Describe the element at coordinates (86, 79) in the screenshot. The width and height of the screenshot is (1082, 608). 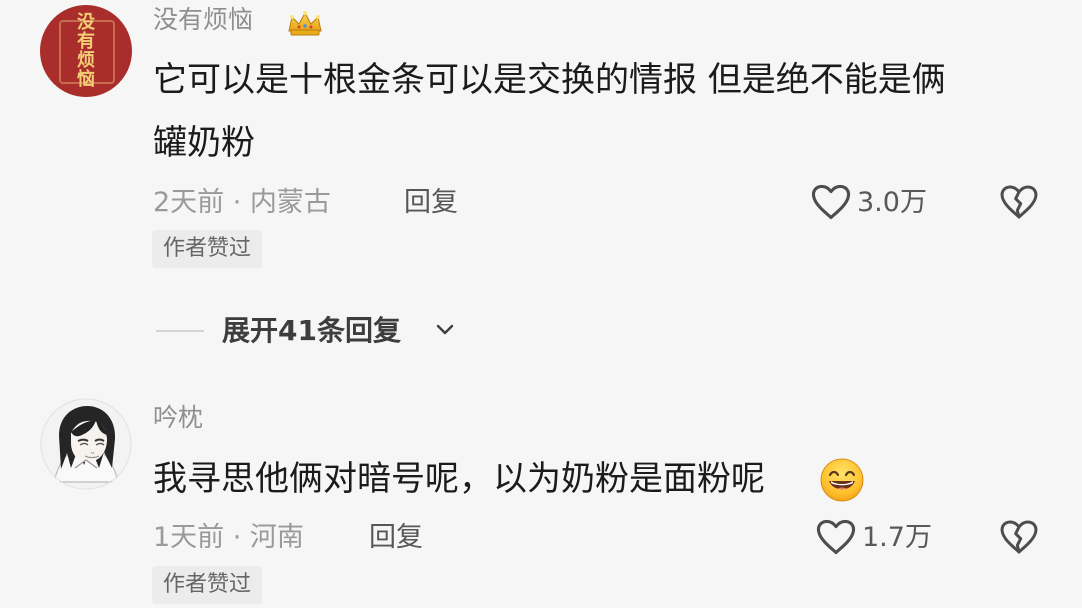
I see `avatar-char: 恼` at that location.